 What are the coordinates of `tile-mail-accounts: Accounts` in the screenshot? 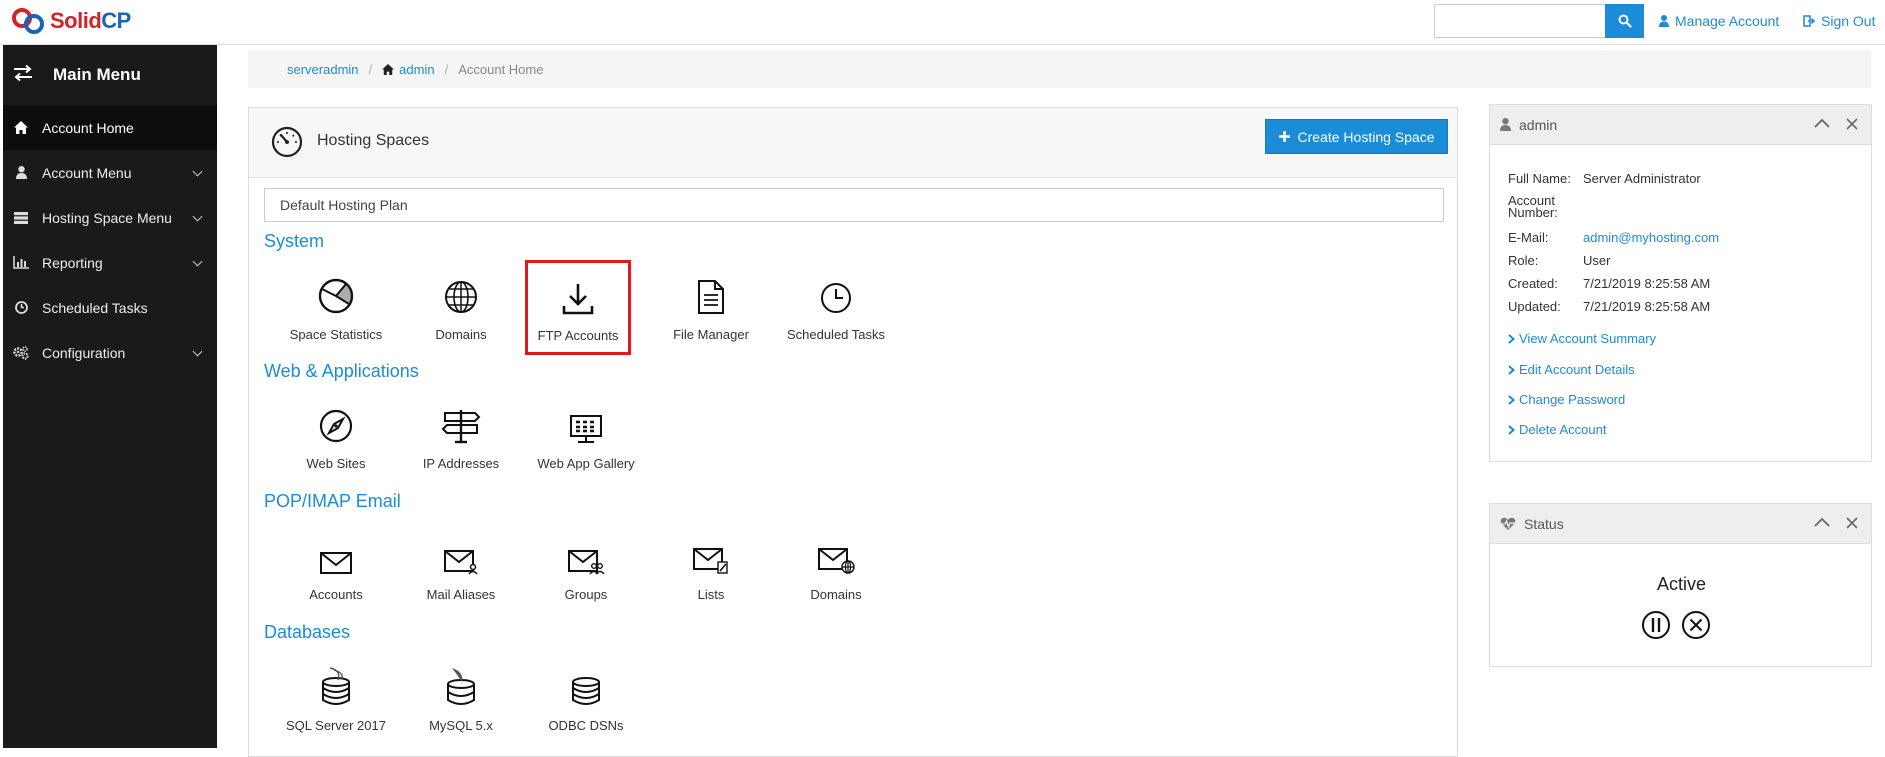 It's located at (336, 570).